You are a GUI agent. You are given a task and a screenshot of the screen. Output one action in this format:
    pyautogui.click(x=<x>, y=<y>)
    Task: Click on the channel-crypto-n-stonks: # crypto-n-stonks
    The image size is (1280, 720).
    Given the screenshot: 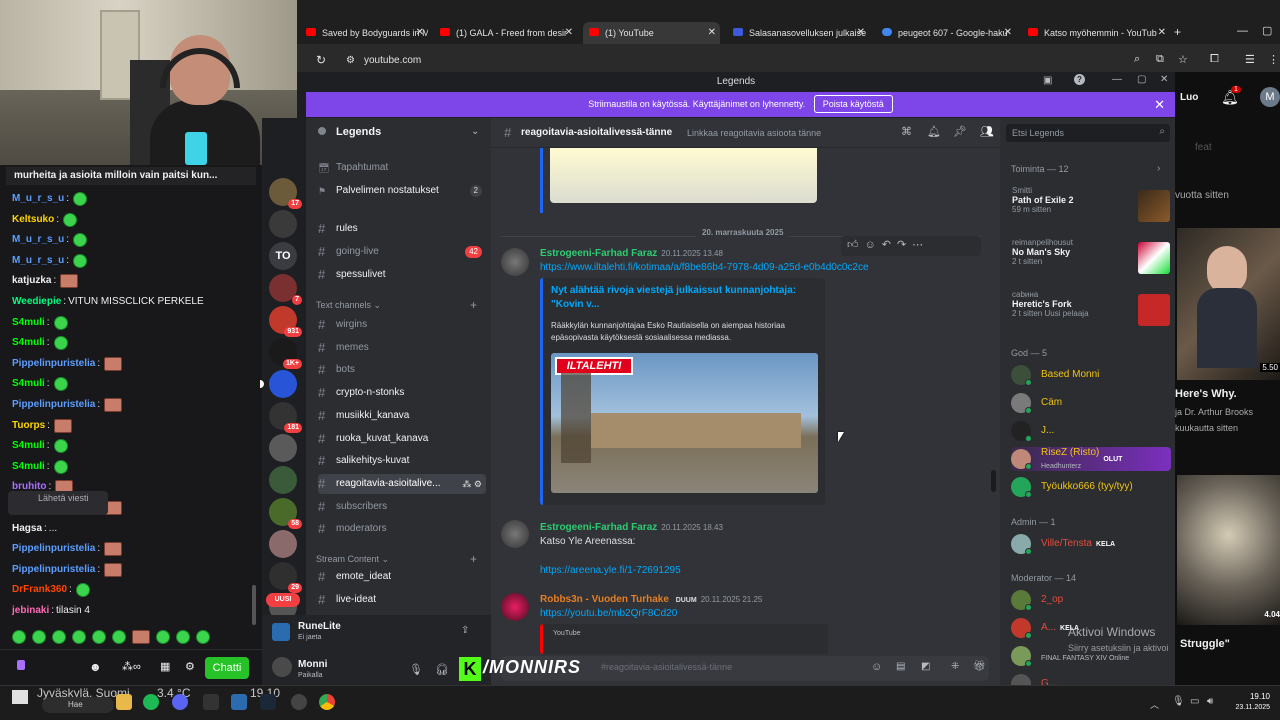 What is the action you would take?
    pyautogui.click(x=402, y=393)
    